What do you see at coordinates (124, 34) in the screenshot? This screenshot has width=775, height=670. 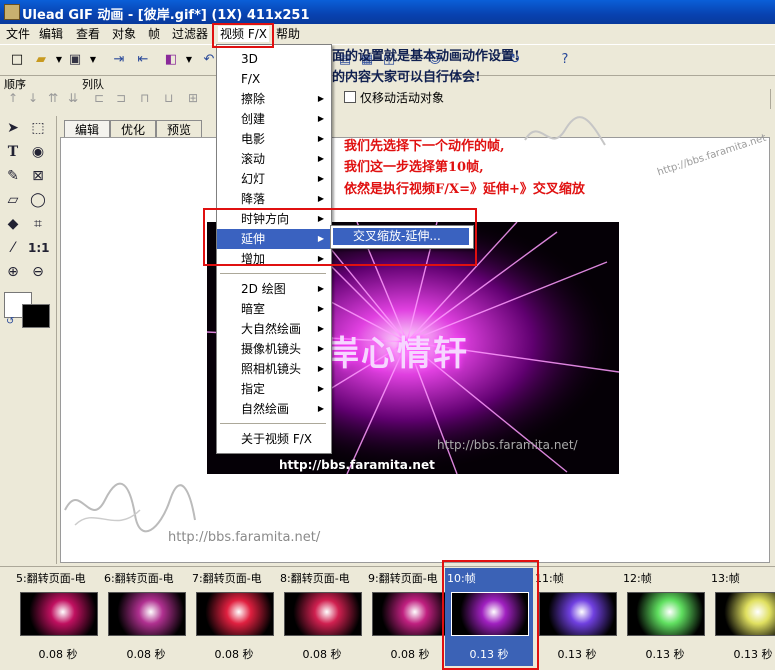 I see `menu-object: 对象` at bounding box center [124, 34].